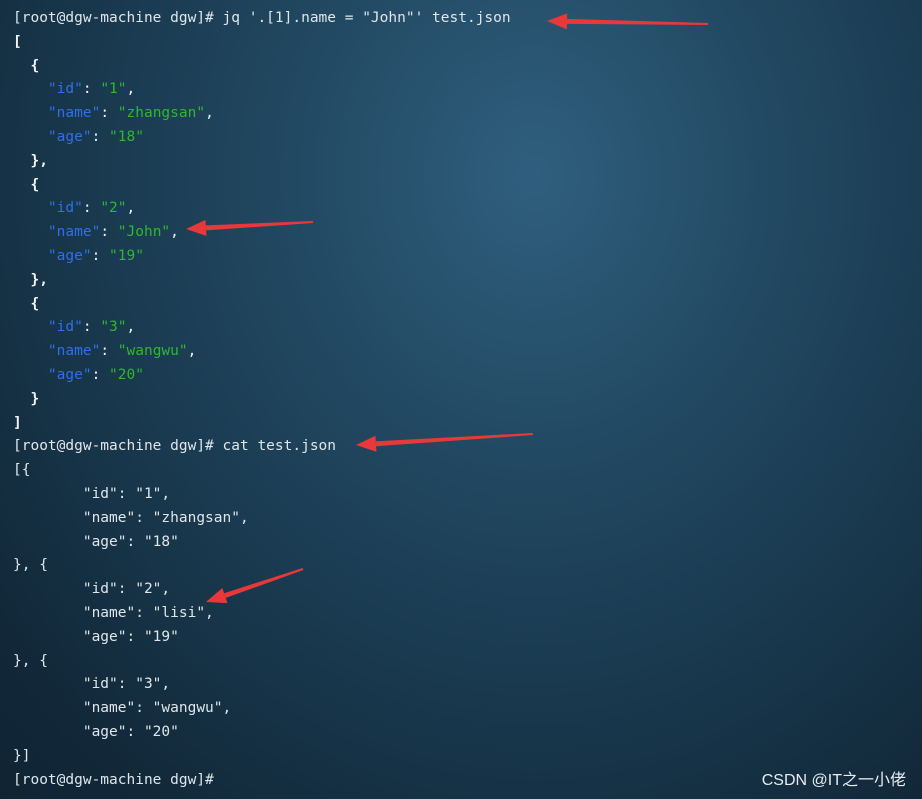 This screenshot has width=922, height=799. I want to click on watermark-text: CSDN @IT之一小佬, so click(833, 780).